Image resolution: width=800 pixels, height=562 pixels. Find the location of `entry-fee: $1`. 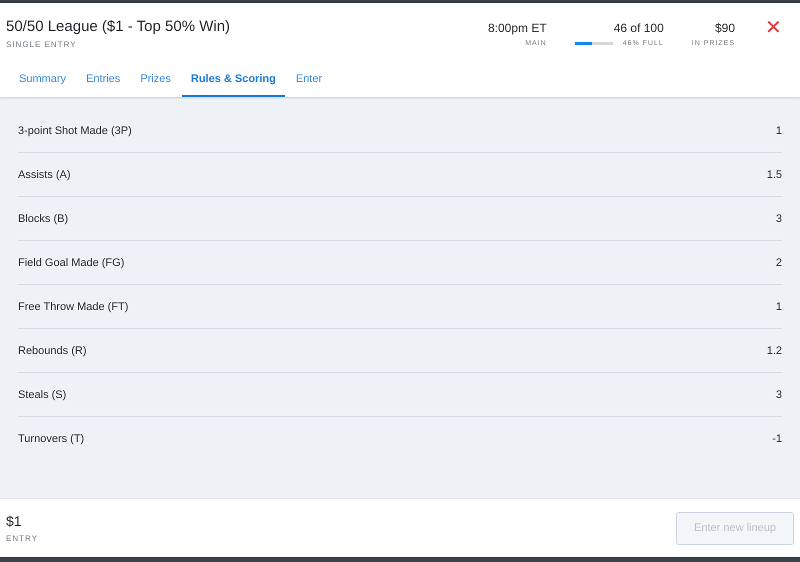

entry-fee: $1 is located at coordinates (14, 521).